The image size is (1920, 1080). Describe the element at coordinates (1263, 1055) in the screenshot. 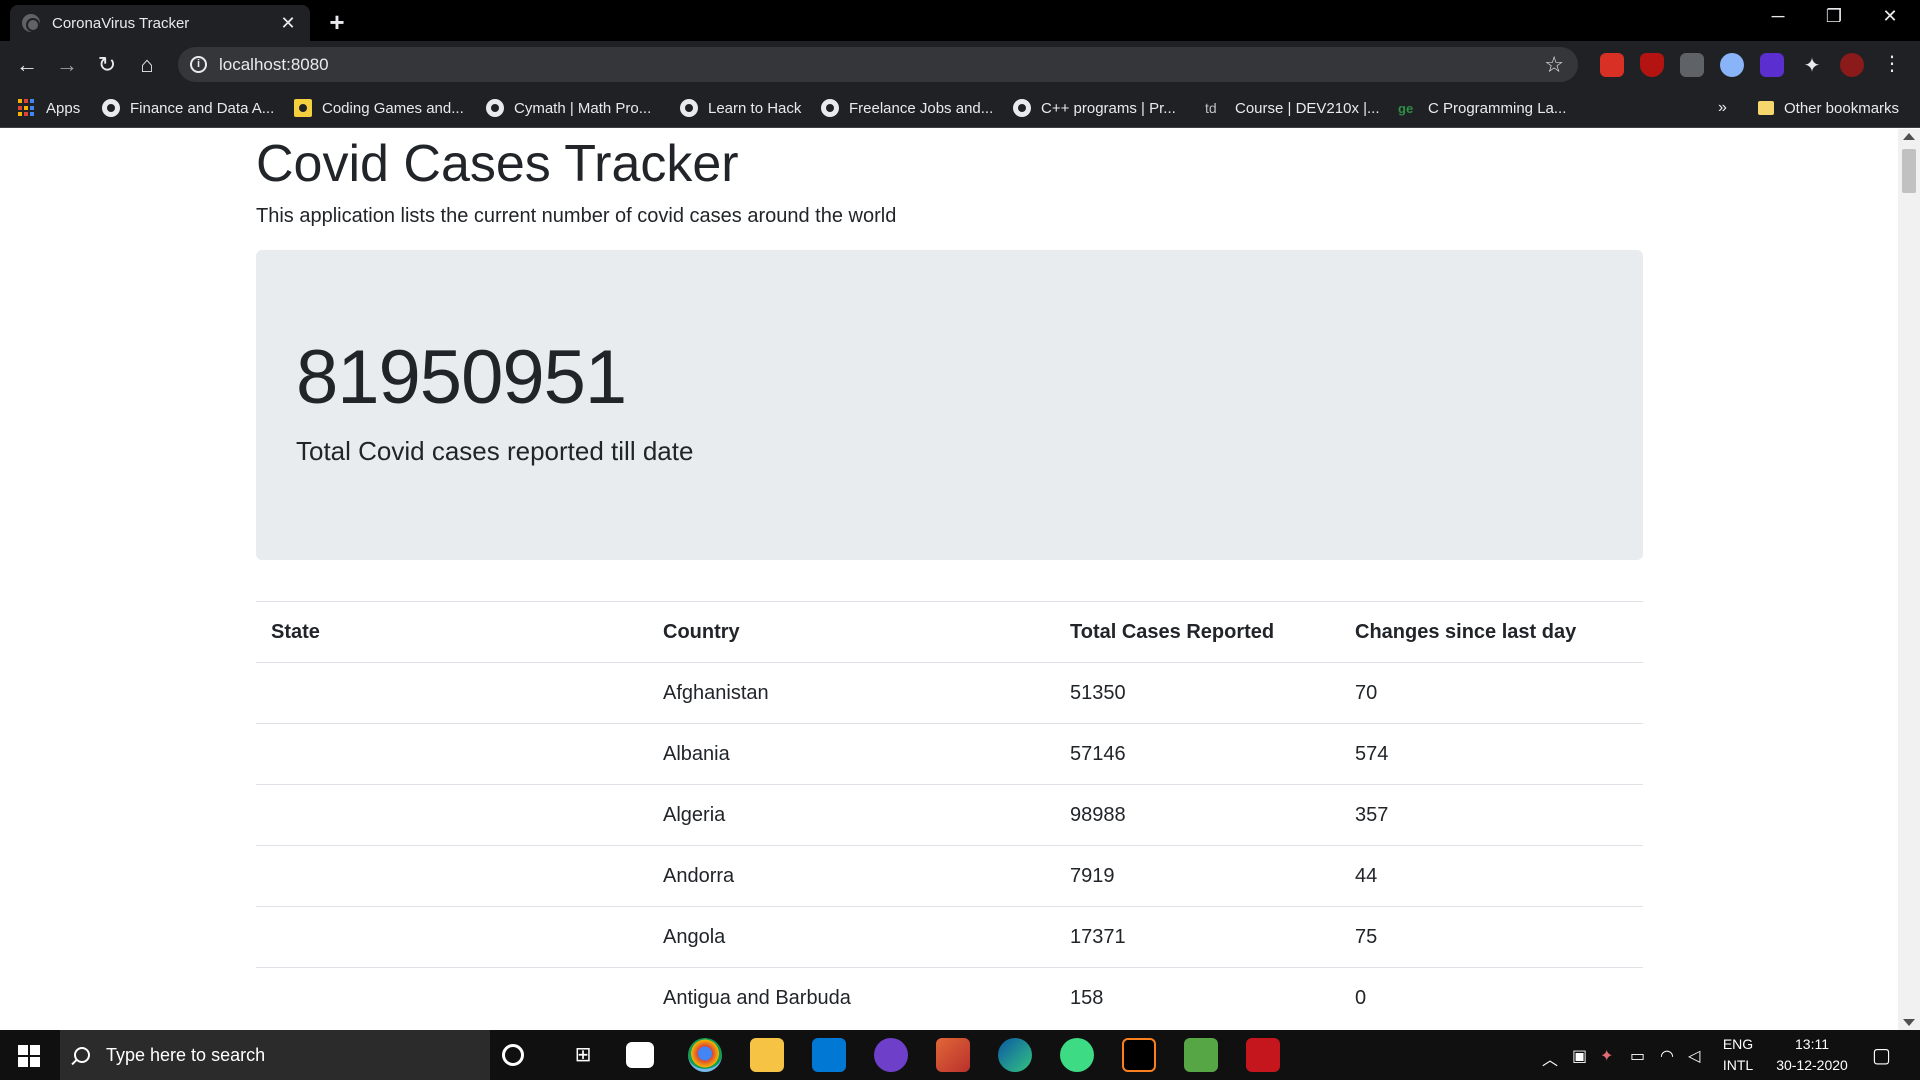

I see `acrobat-icon` at that location.